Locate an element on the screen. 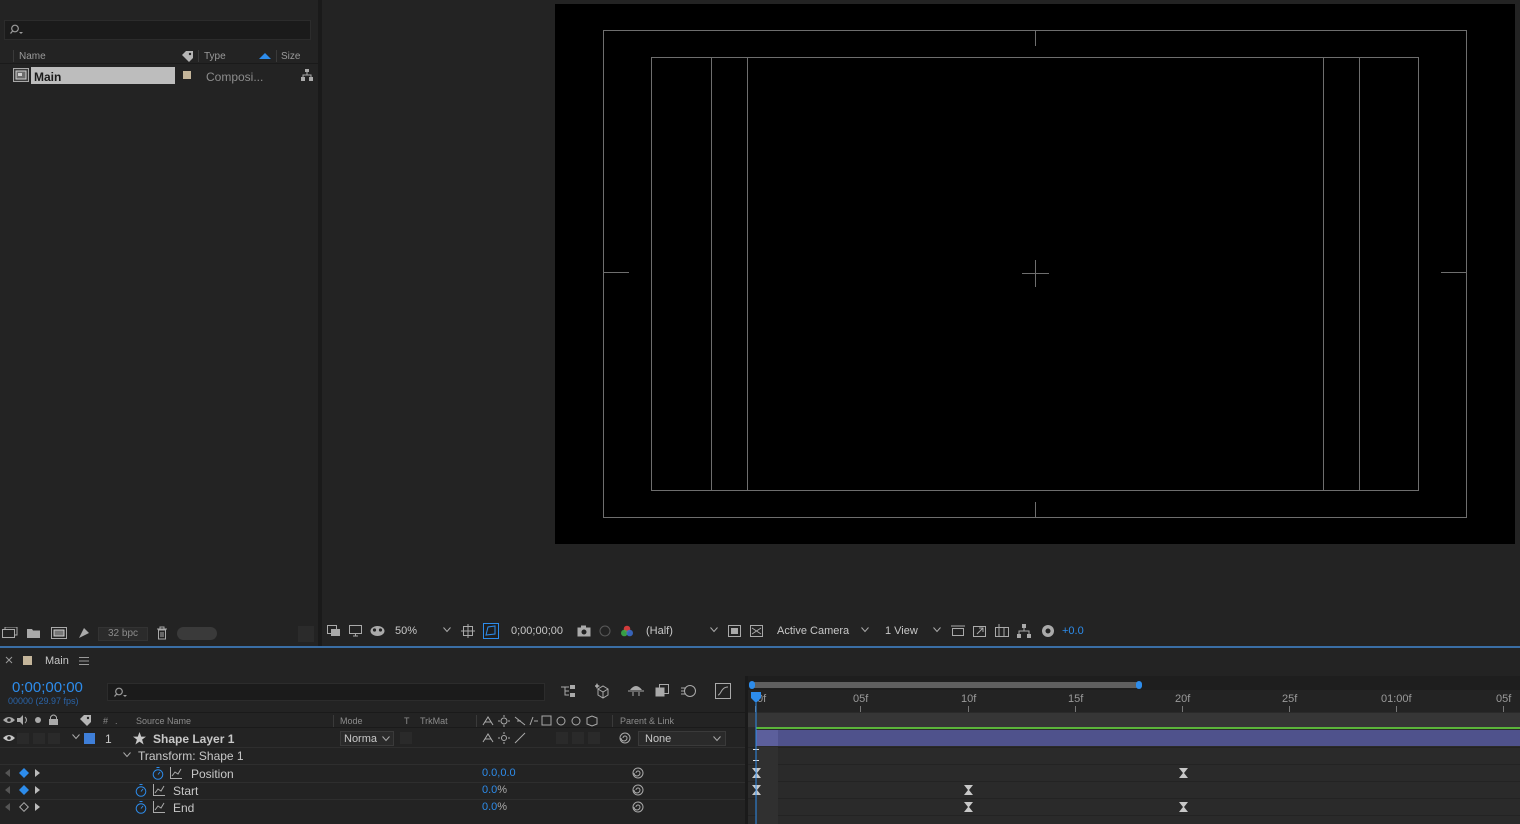 This screenshot has height=824, width=1520. solo-switch is located at coordinates (39, 738).